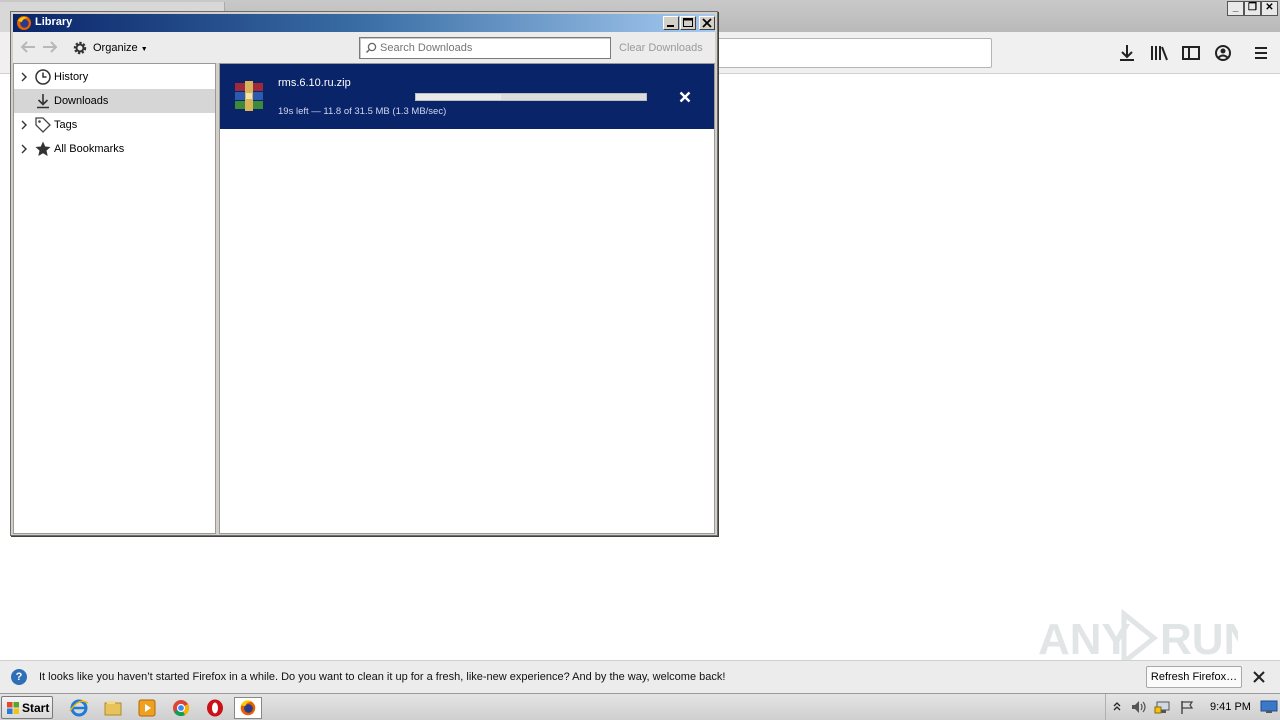 The height and width of the screenshot is (720, 1280). I want to click on windows-taskbar: Start 9:41 PM, so click(640, 706).